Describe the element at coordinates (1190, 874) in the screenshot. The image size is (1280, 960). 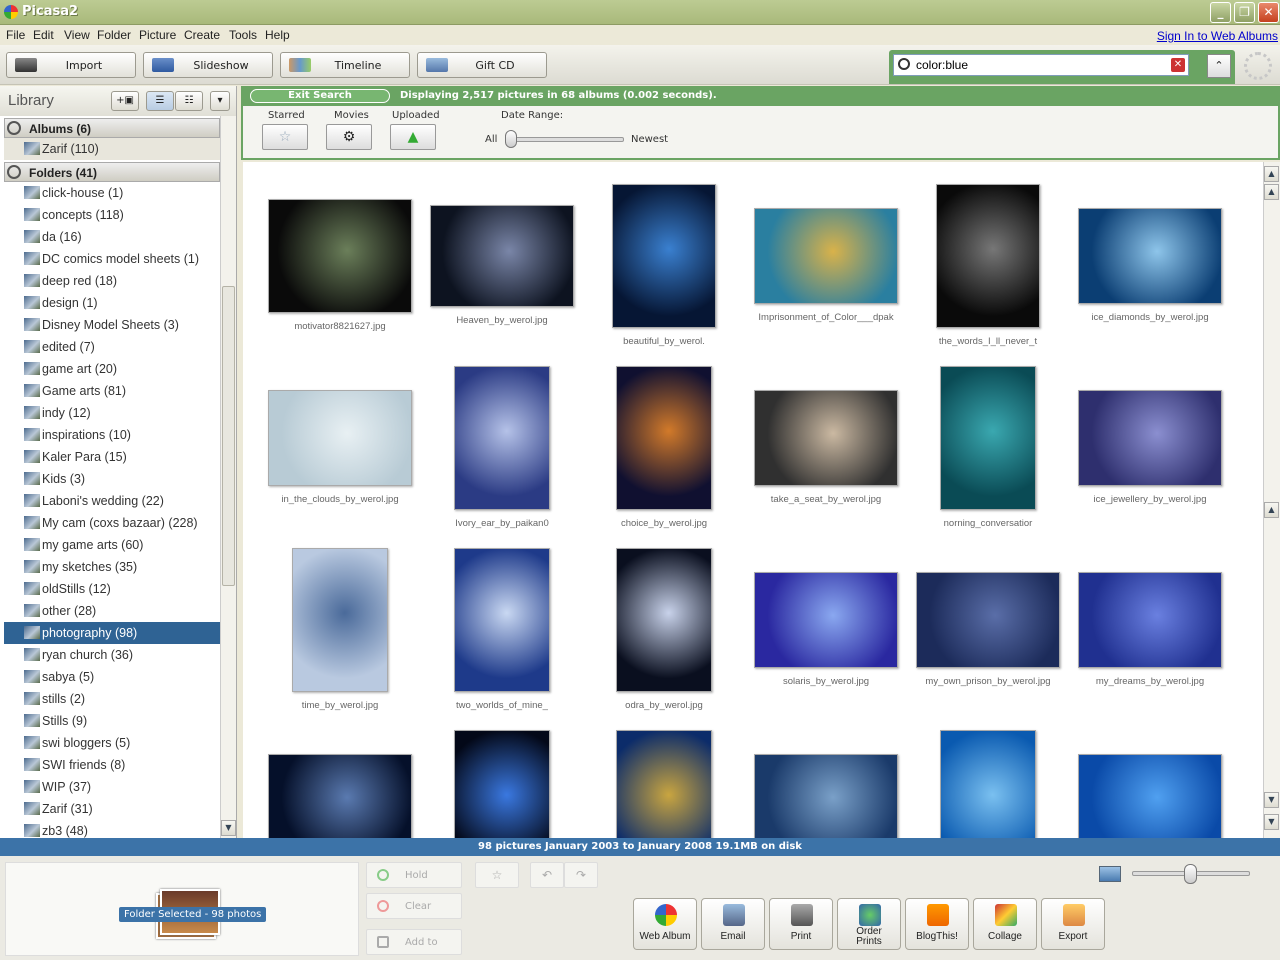
I see `thumbnail-size-slider` at that location.